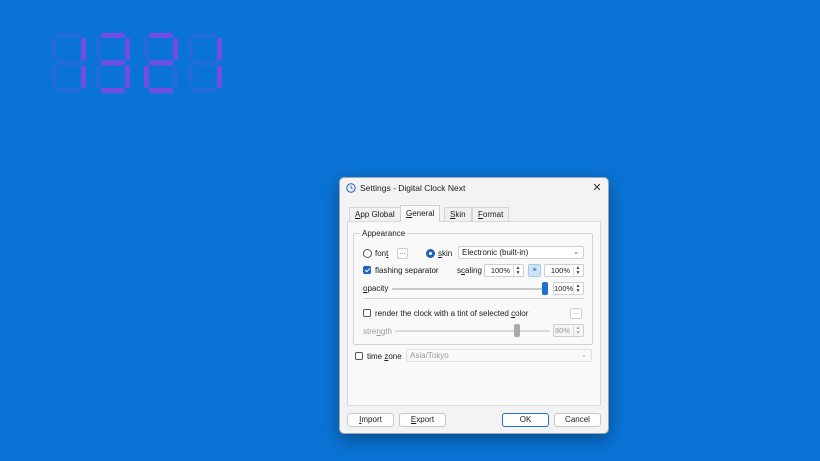 This screenshot has height=461, width=820. What do you see at coordinates (413, 188) in the screenshot?
I see `window-title: Settings - Digital Clock Next` at bounding box center [413, 188].